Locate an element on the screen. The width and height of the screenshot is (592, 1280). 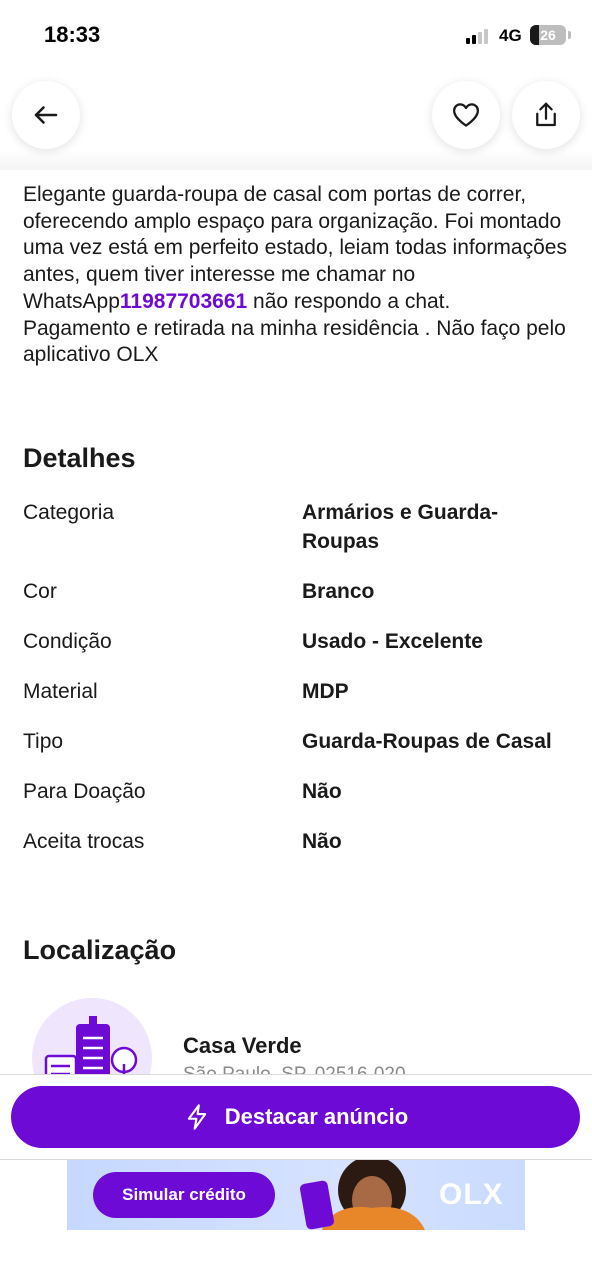
detail-label: Para Doação is located at coordinates (84, 791).